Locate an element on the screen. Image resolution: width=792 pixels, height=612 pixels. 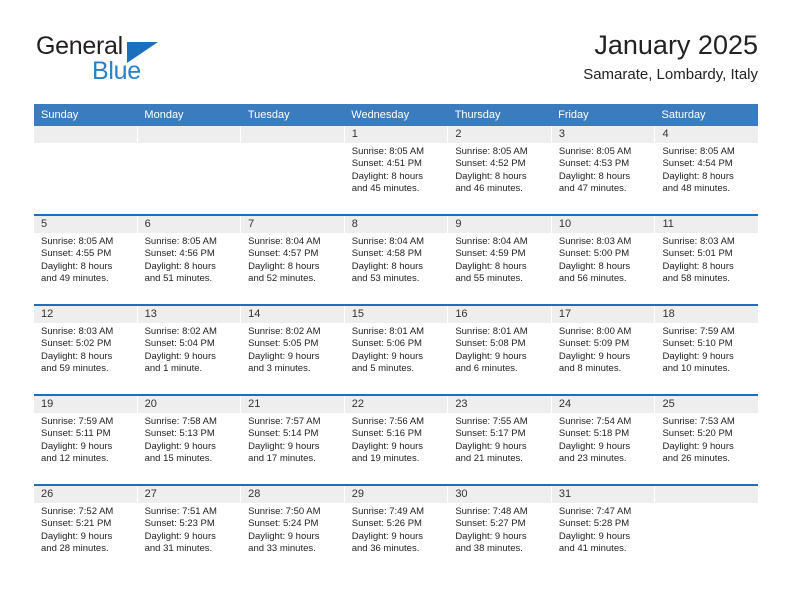
sunset-text: Sunset: 4:52 PM is located at coordinates (490, 164).